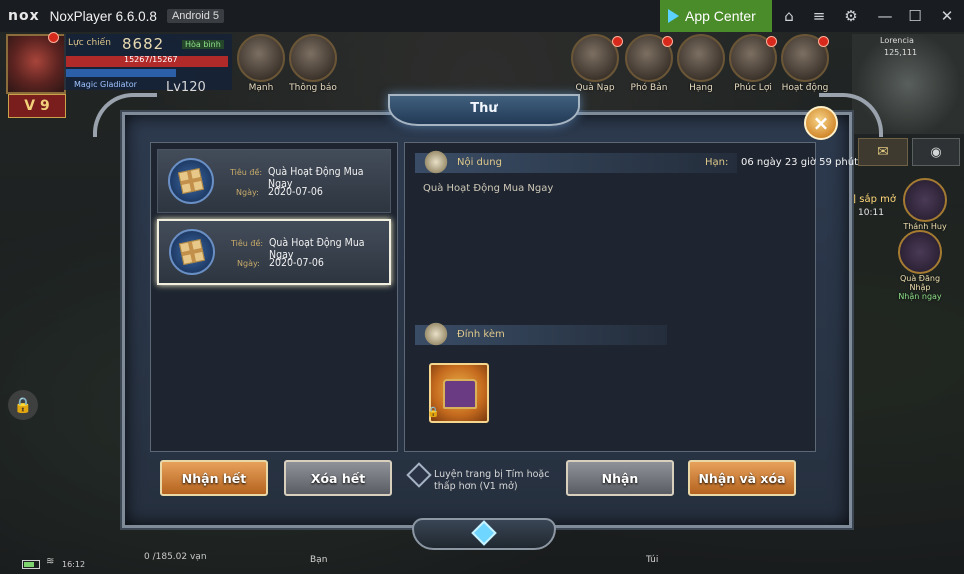 Image resolution: width=964 pixels, height=574 pixels. I want to click on deadline-value: 06 ngày 23 giờ 59 phút, so click(799, 162).